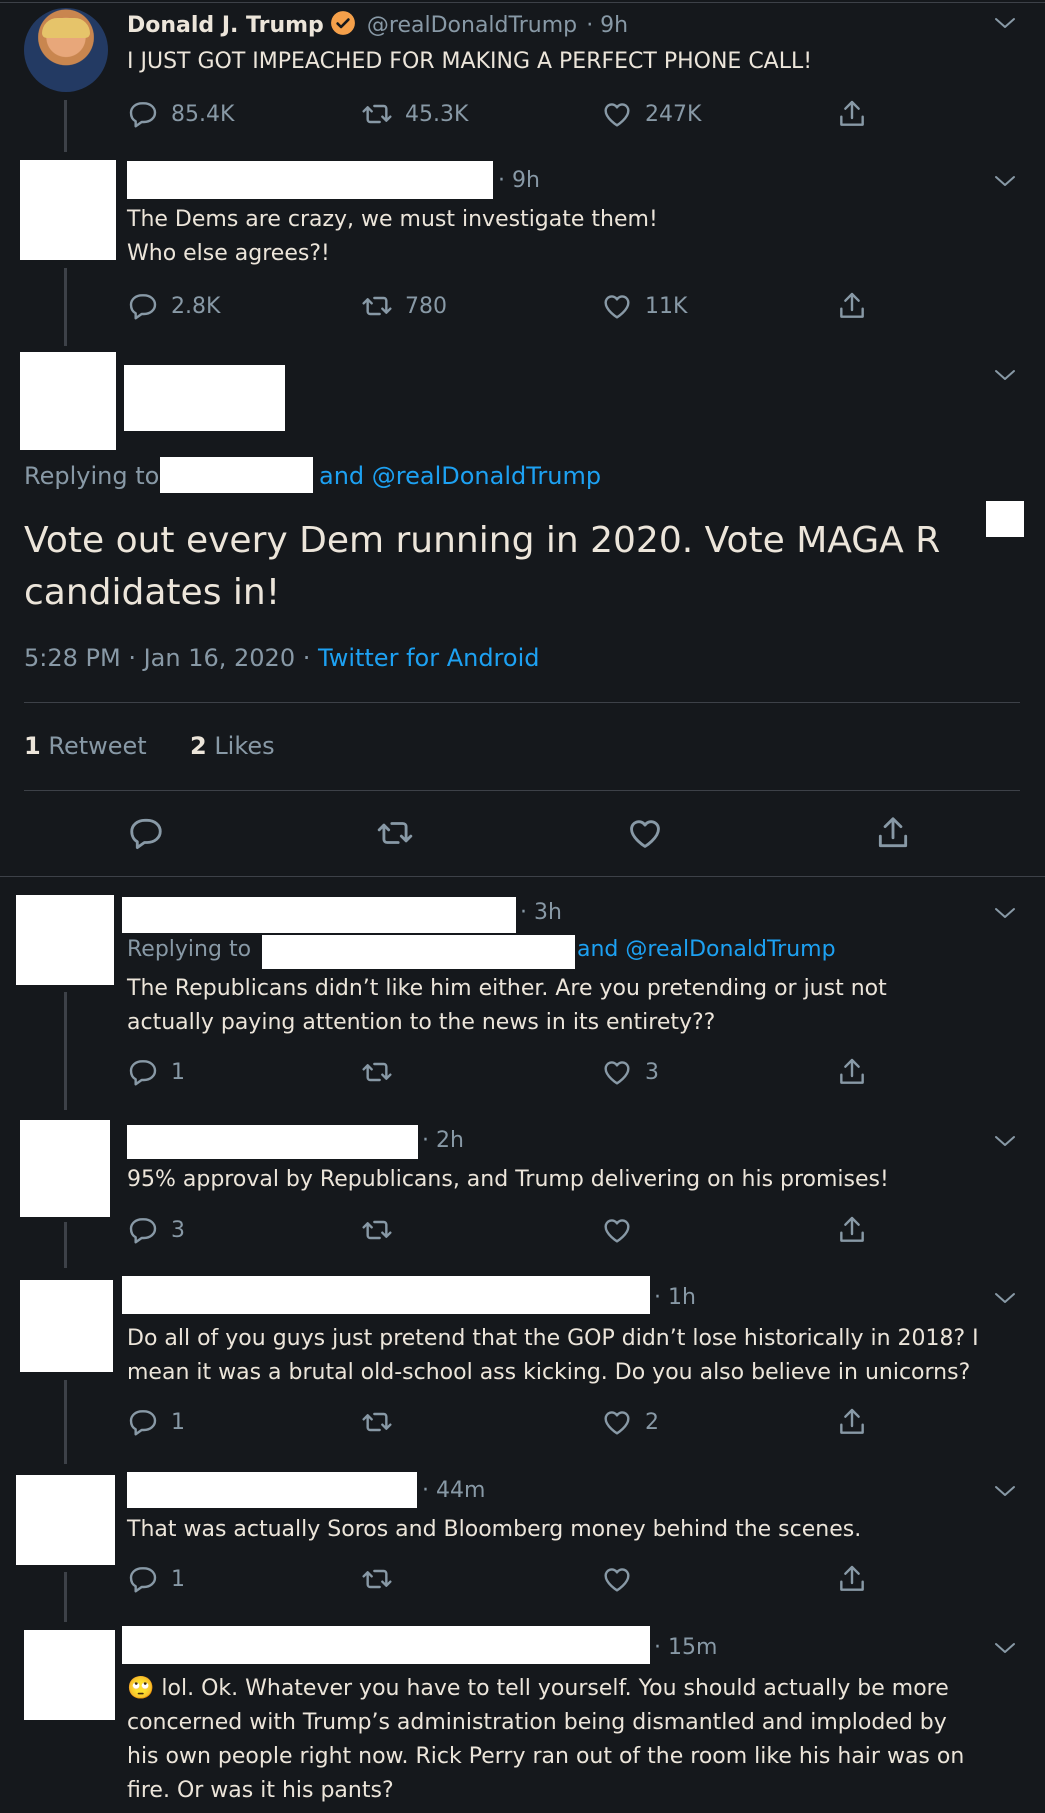  What do you see at coordinates (685, 1647) in the screenshot?
I see `tweet-time: · 15m` at bounding box center [685, 1647].